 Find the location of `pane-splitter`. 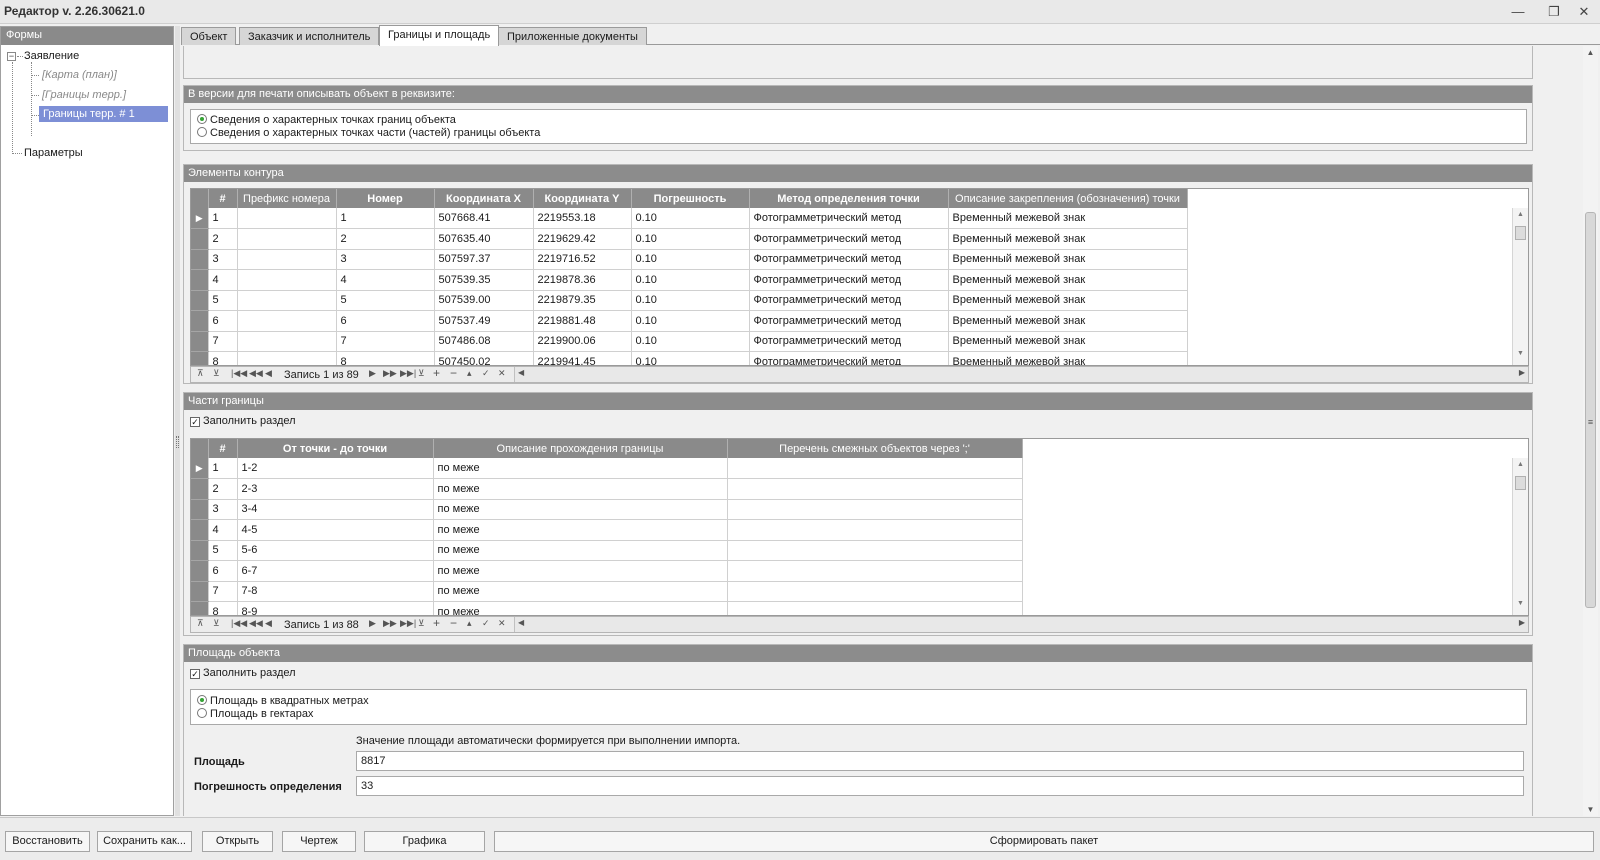

pane-splitter is located at coordinates (177, 421).